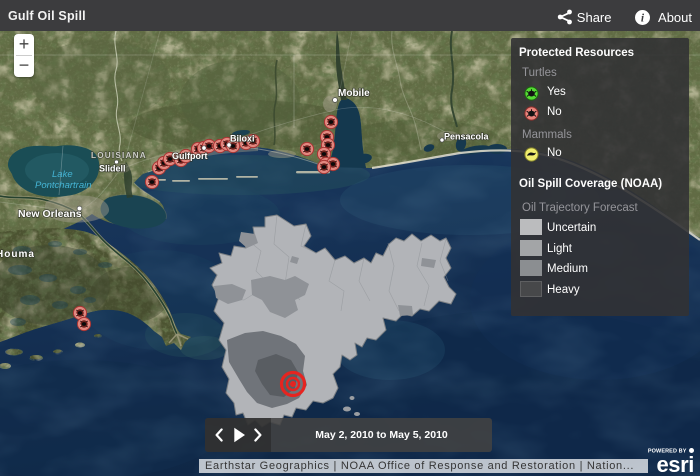 Image resolution: width=700 pixels, height=476 pixels. What do you see at coordinates (354, 93) in the screenshot?
I see `svg-text: Mobile` at bounding box center [354, 93].